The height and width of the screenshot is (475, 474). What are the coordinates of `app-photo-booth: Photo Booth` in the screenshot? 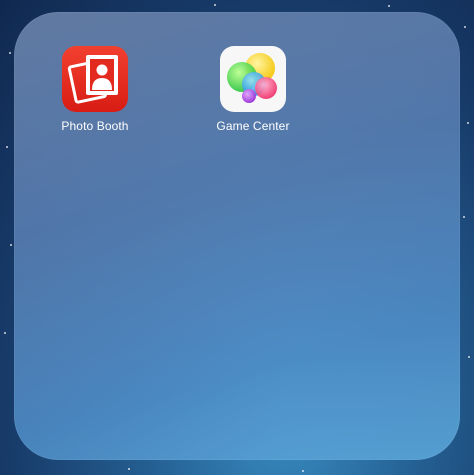 It's located at (95, 89).